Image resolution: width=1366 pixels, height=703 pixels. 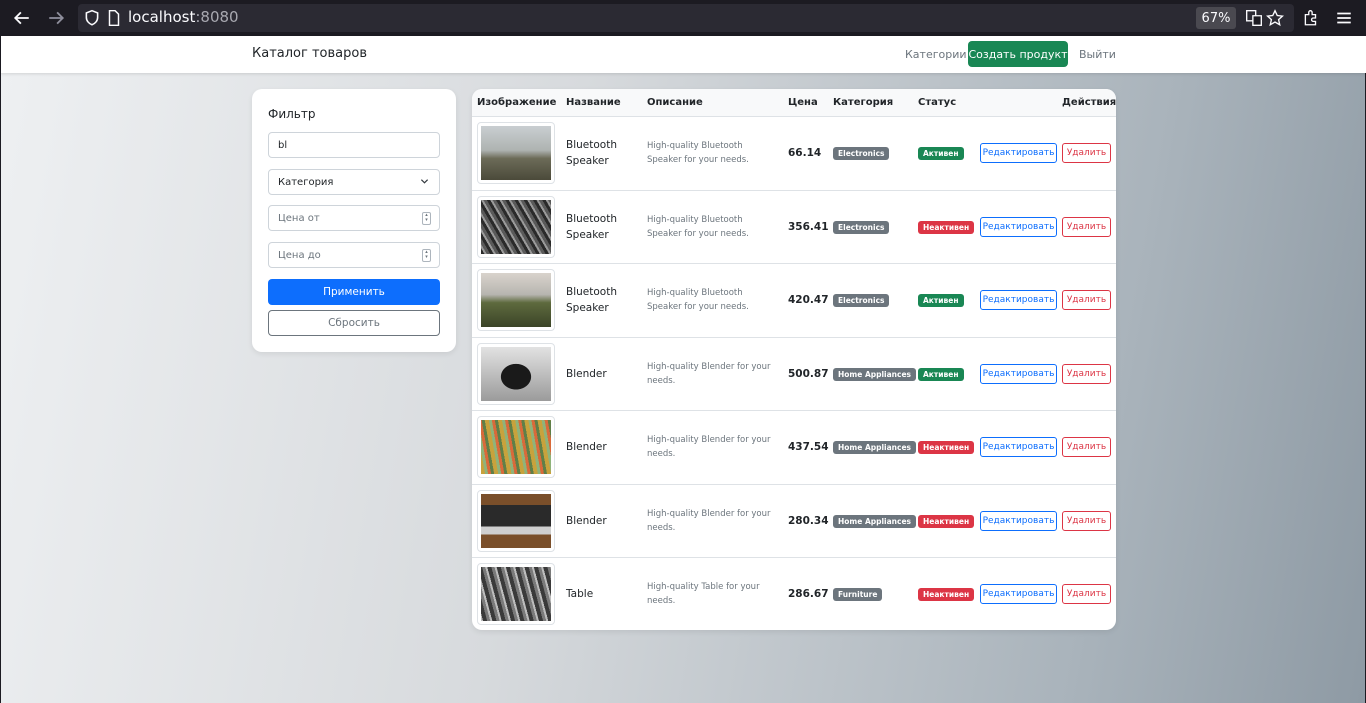 I want to click on extensions-icon, so click(x=1311, y=18).